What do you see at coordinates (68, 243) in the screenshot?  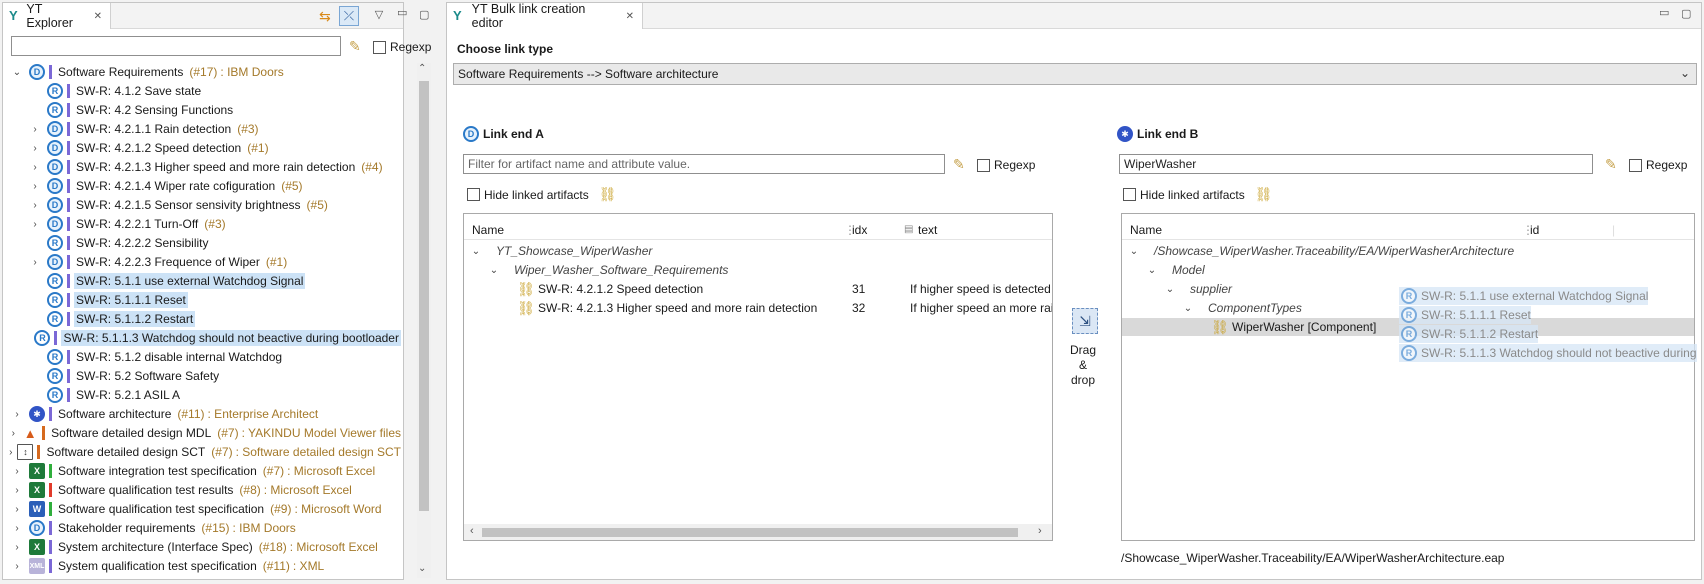 I see `source-color-bar` at bounding box center [68, 243].